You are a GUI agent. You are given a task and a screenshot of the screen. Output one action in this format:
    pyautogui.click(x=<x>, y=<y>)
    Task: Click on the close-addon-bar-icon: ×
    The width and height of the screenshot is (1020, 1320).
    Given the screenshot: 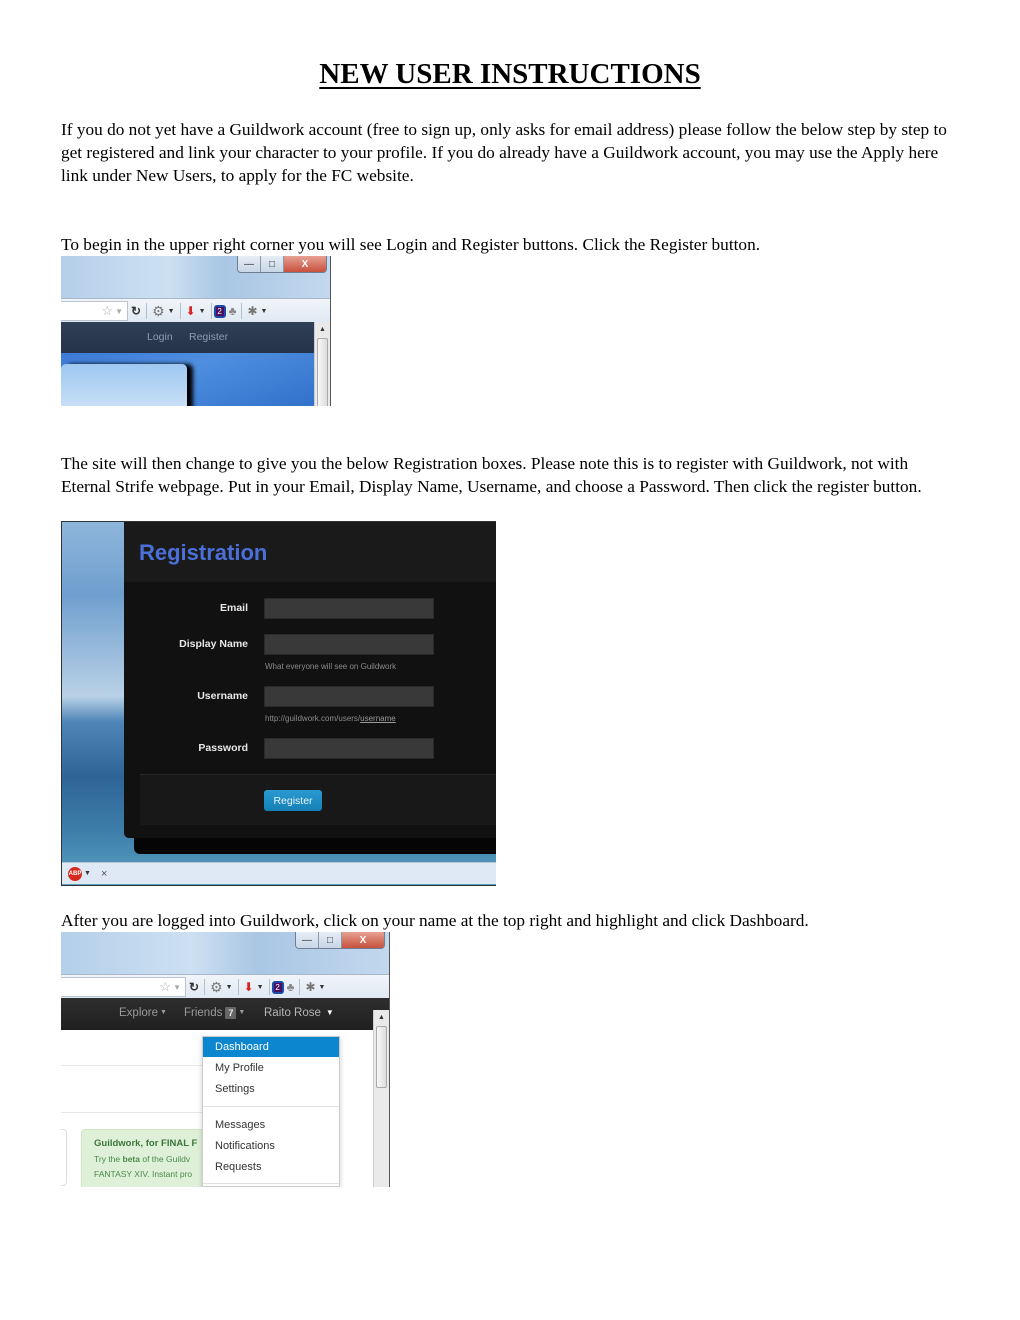 What is the action you would take?
    pyautogui.click(x=104, y=874)
    